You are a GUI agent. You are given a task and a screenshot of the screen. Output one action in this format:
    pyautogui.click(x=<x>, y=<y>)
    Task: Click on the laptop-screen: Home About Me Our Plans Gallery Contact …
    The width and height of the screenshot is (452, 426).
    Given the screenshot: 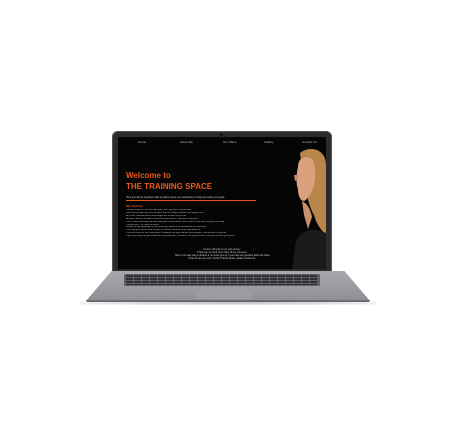 What is the action you would take?
    pyautogui.click(x=222, y=203)
    